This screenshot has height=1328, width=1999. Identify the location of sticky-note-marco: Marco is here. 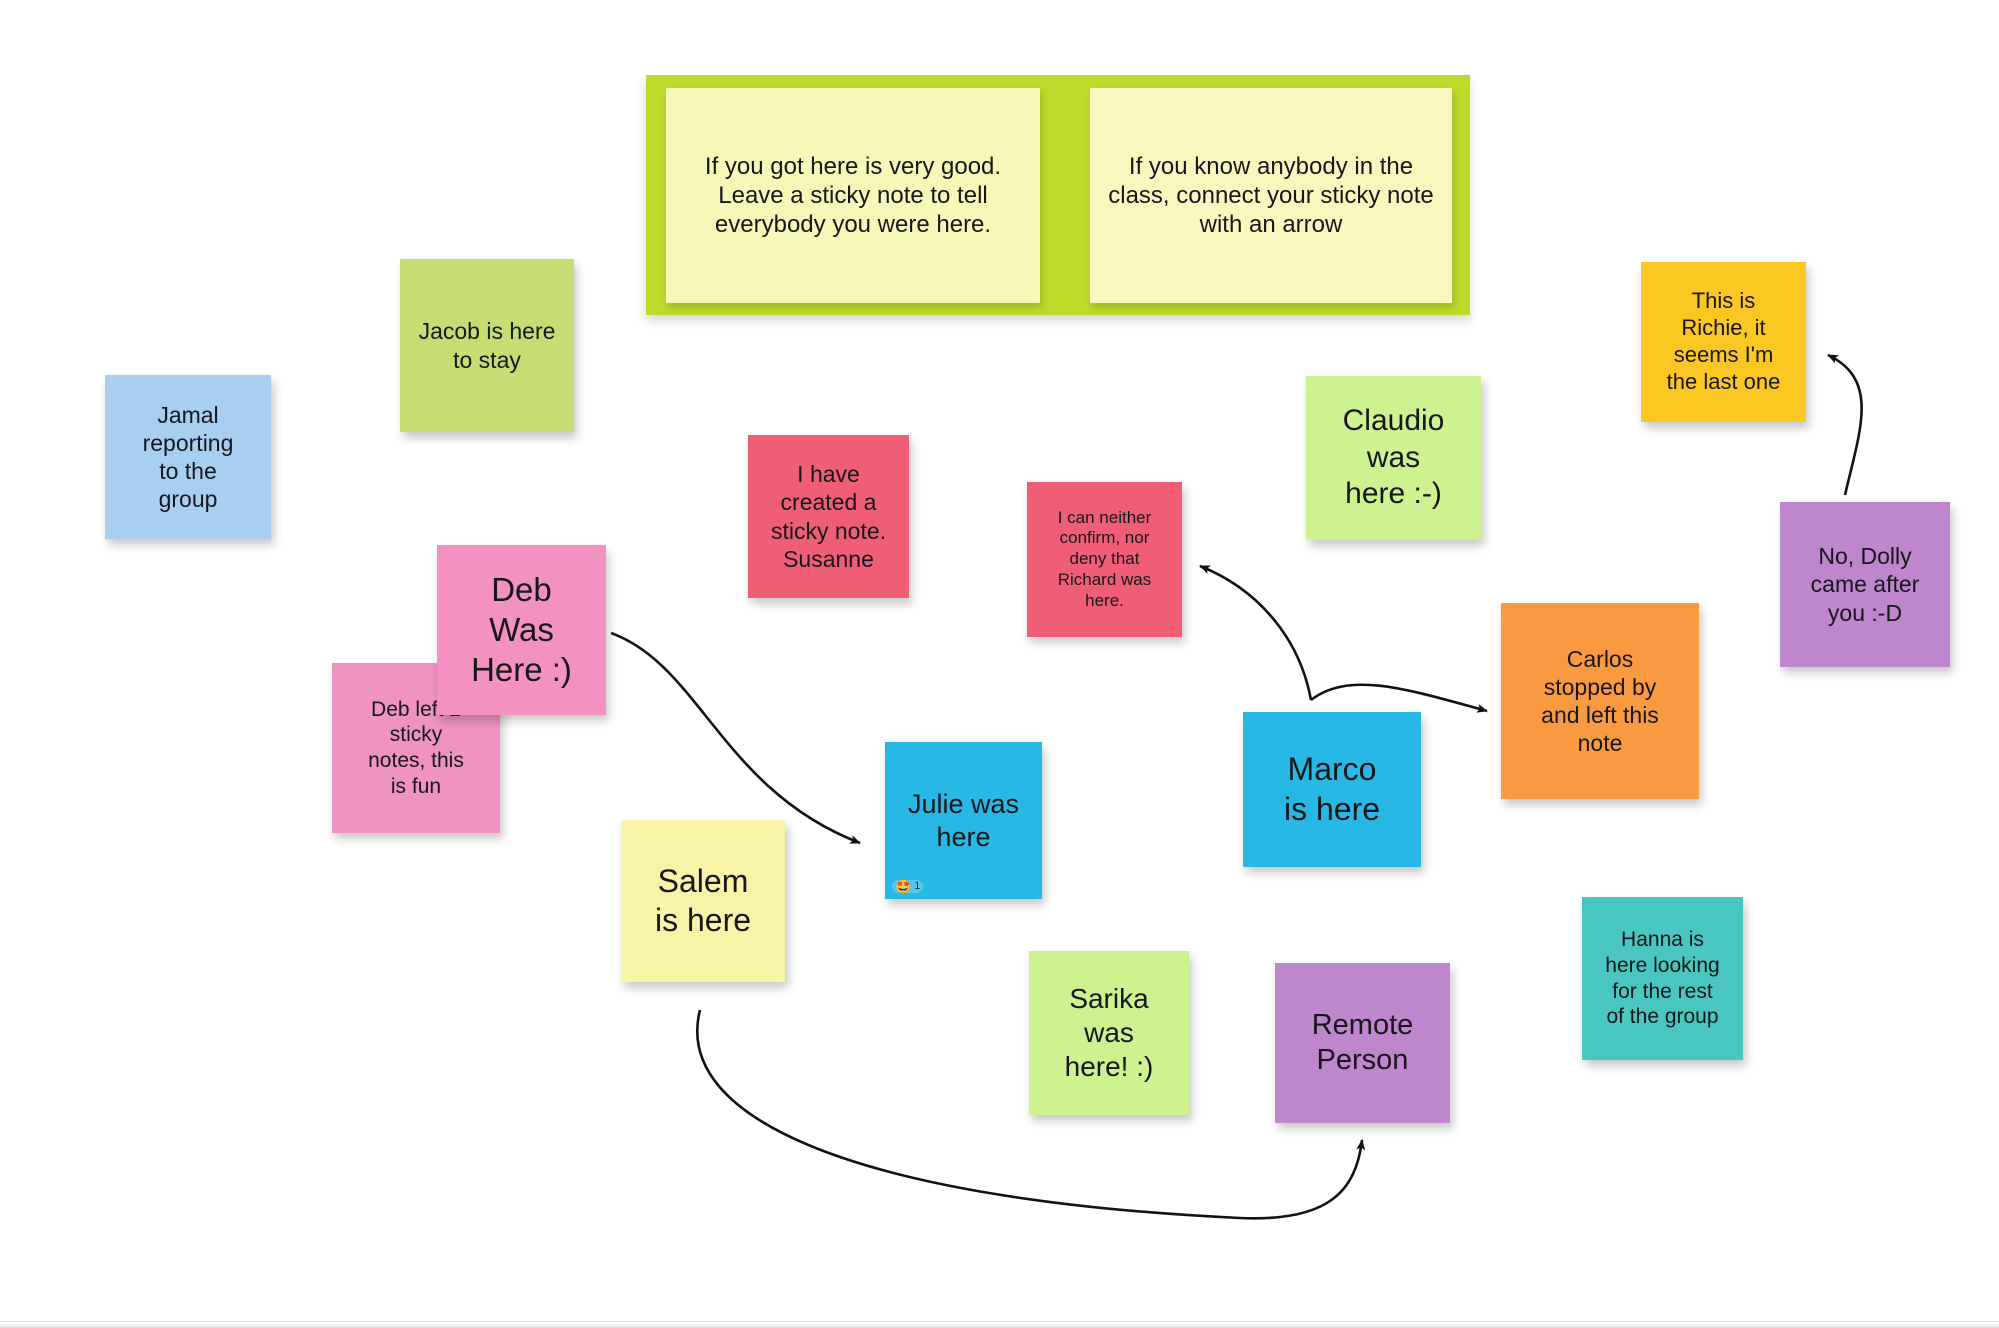
(1332, 789).